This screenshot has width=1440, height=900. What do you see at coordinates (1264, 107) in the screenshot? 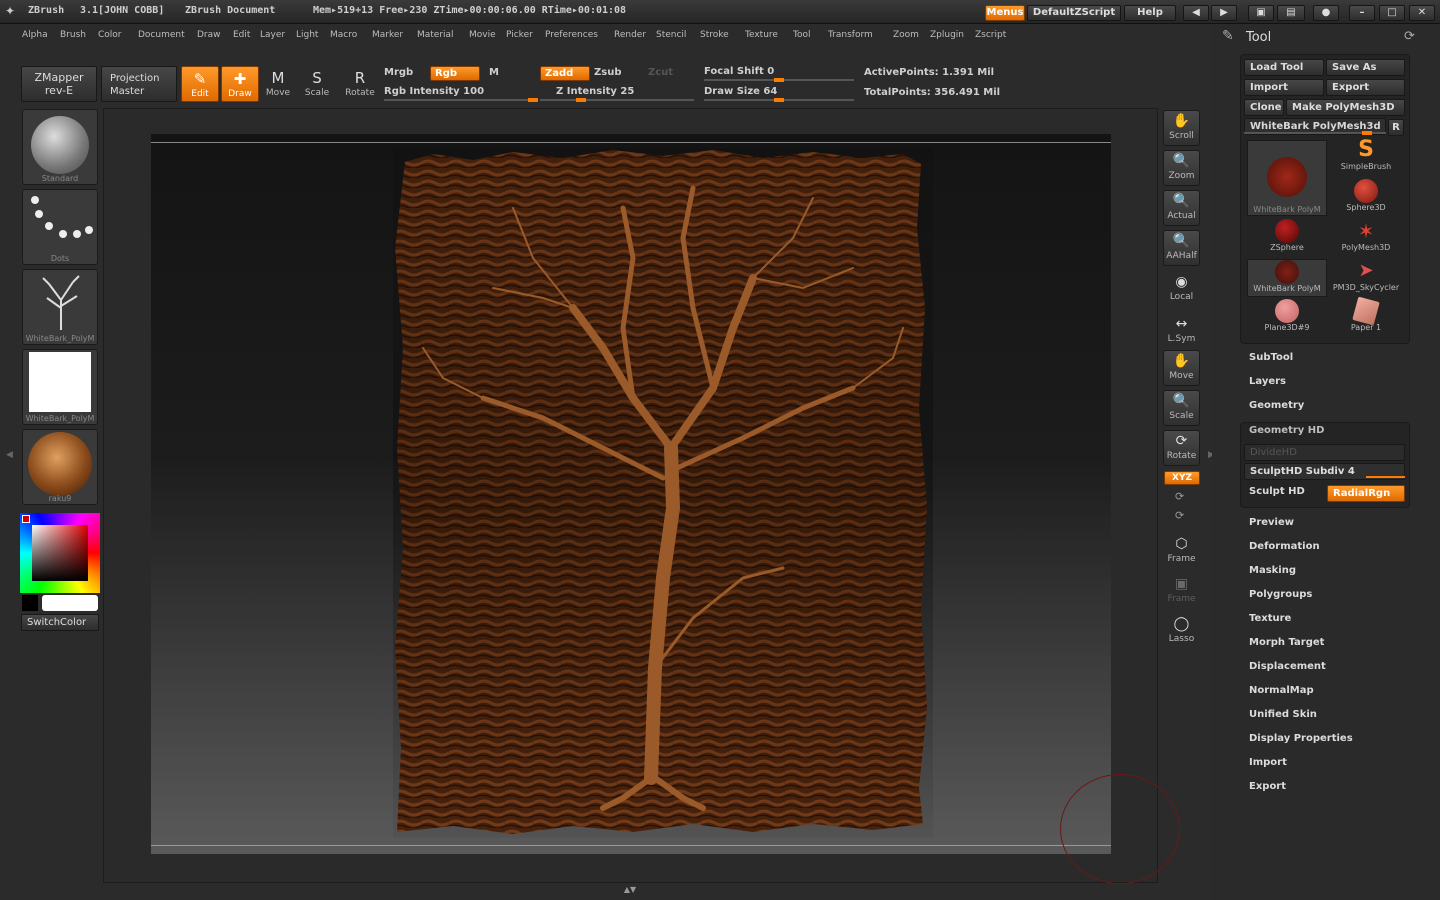
I see `clone-button: Clone` at bounding box center [1264, 107].